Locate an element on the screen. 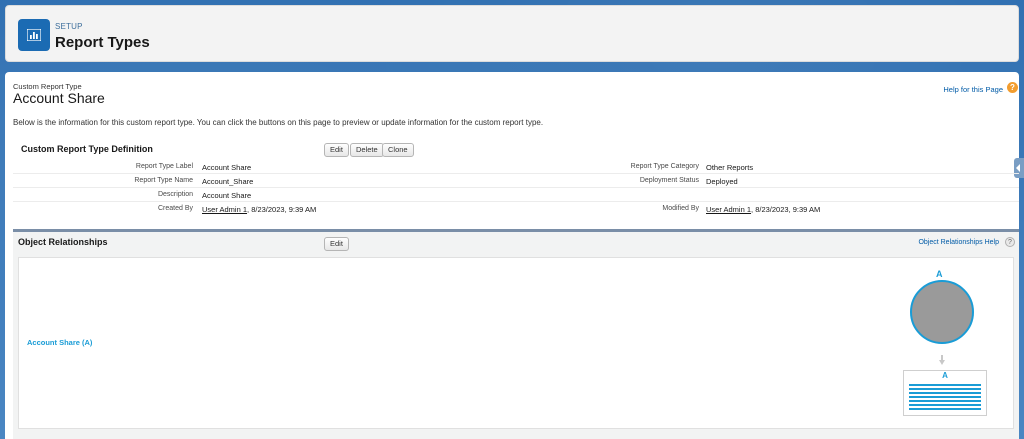 The height and width of the screenshot is (439, 1024). report-type-label-value: Account Share is located at coordinates (227, 167).